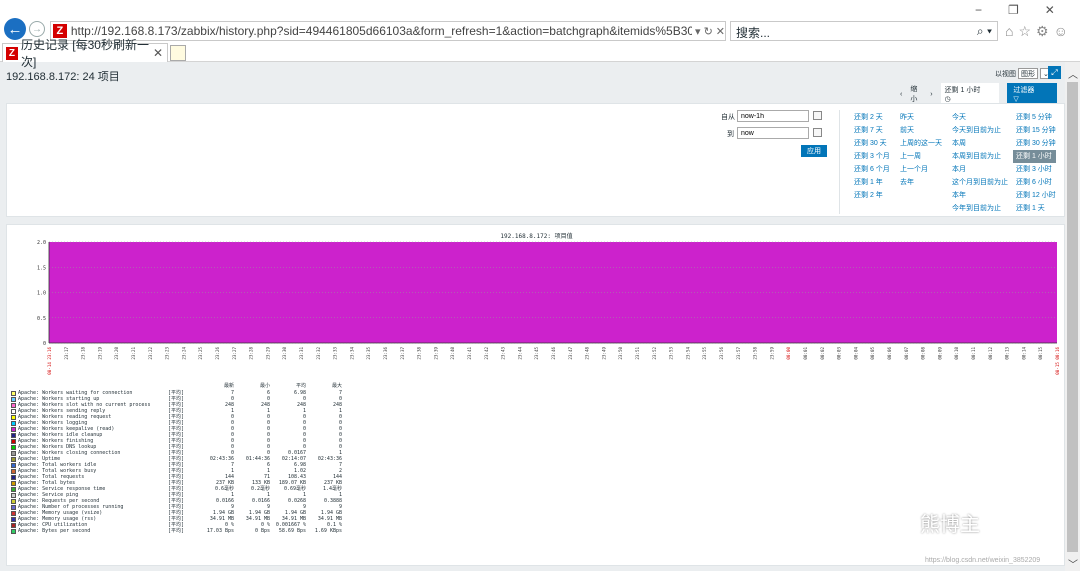 The height and width of the screenshot is (571, 1080). What do you see at coordinates (178, 53) in the screenshot?
I see `new-tab-button` at bounding box center [178, 53].